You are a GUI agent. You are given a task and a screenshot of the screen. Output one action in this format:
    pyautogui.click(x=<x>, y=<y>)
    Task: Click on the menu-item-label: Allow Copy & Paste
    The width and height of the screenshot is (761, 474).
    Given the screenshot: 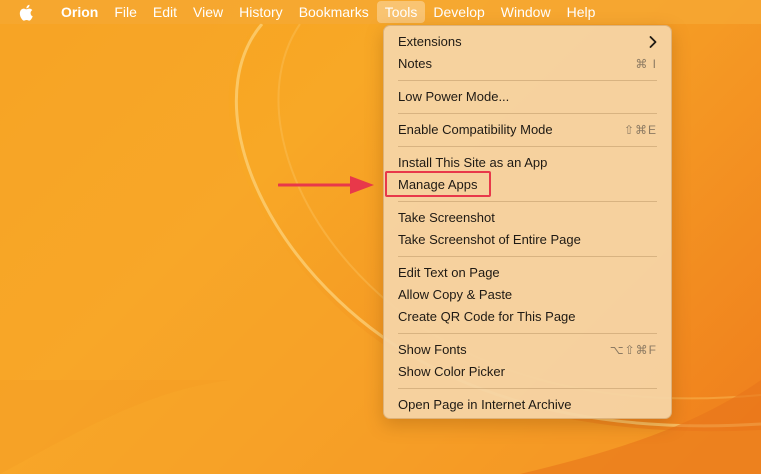 What is the action you would take?
    pyautogui.click(x=455, y=294)
    